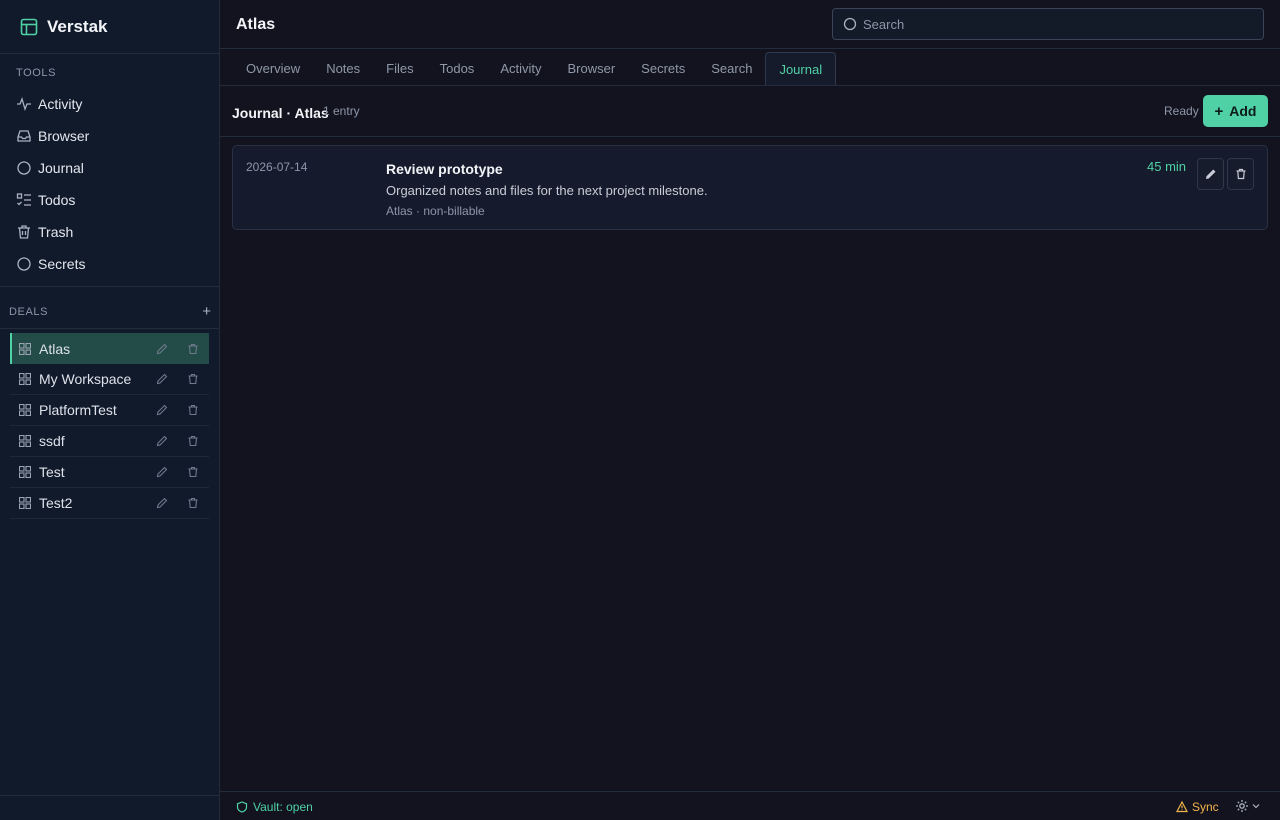  What do you see at coordinates (435, 211) in the screenshot?
I see `entry-meta: Atlas · non-billable` at bounding box center [435, 211].